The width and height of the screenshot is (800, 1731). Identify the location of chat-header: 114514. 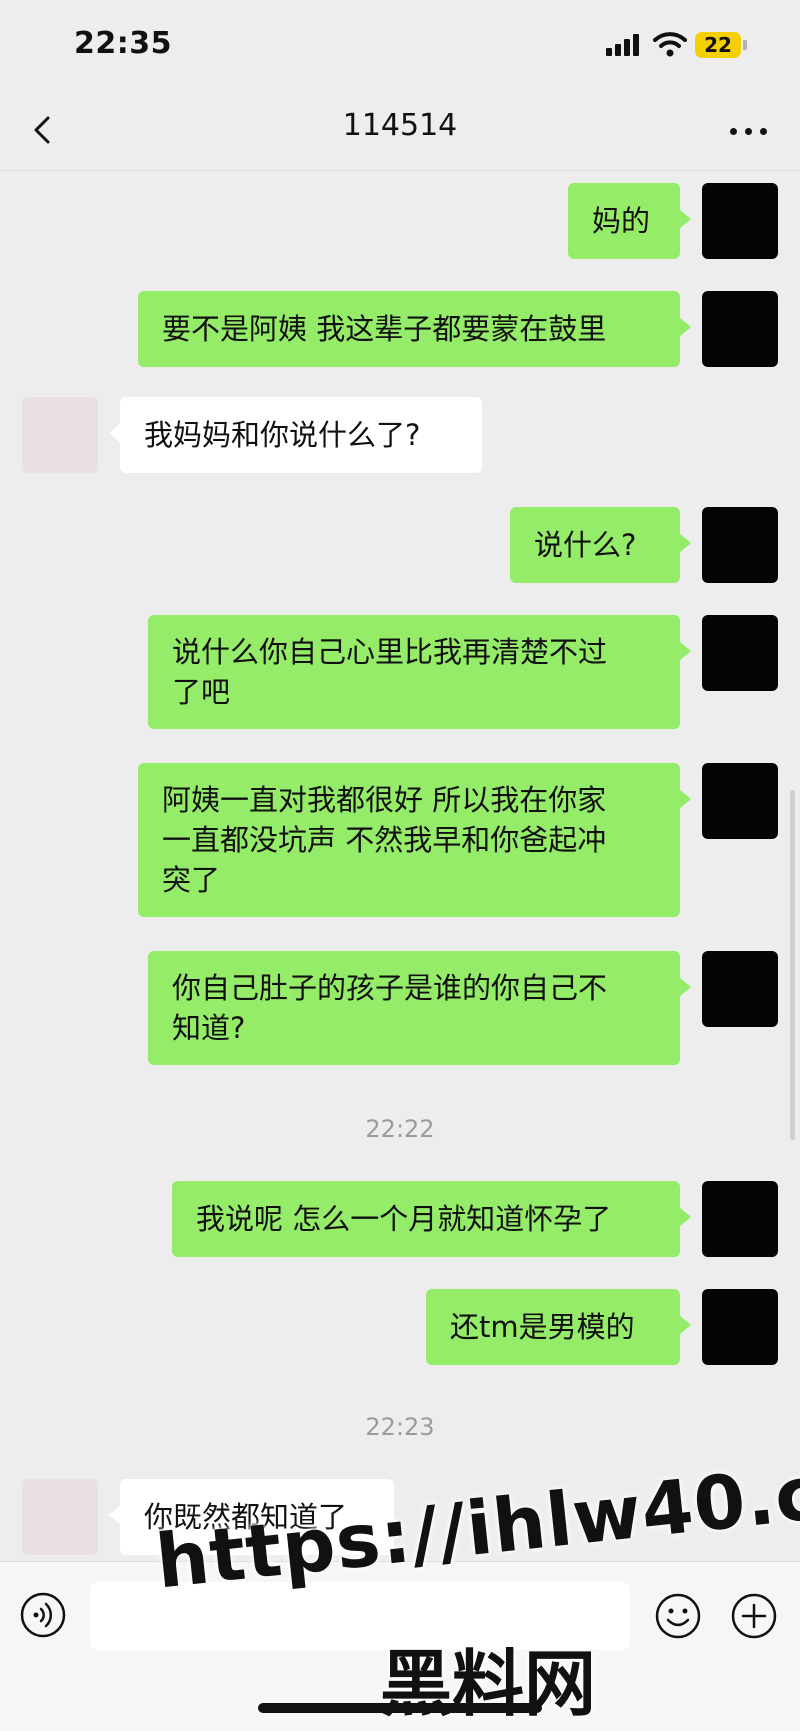
(400, 130).